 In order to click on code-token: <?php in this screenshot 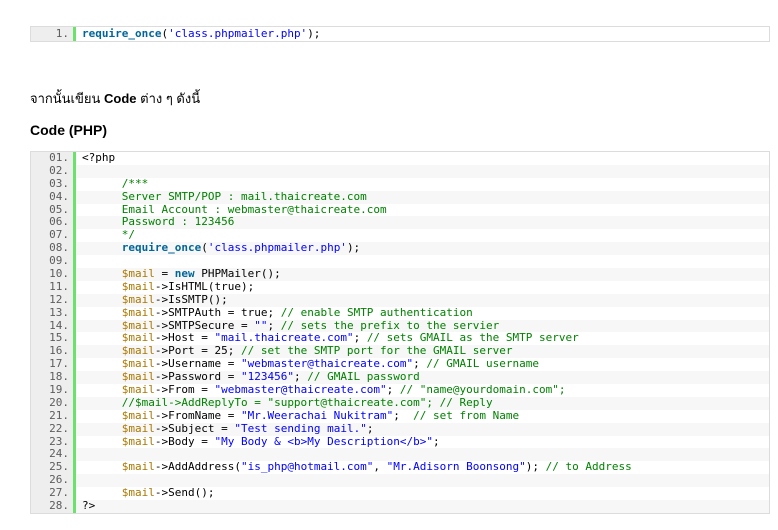, I will do `click(99, 158)`.